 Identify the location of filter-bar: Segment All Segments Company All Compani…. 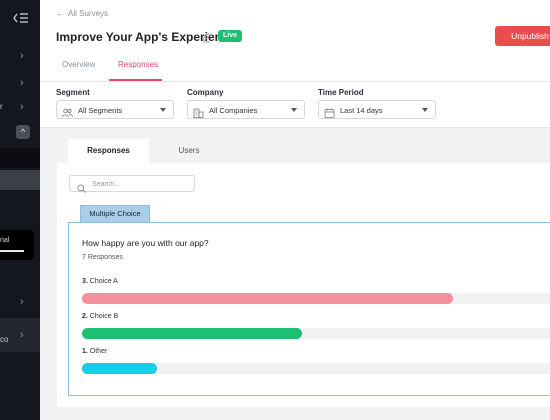
(295, 105).